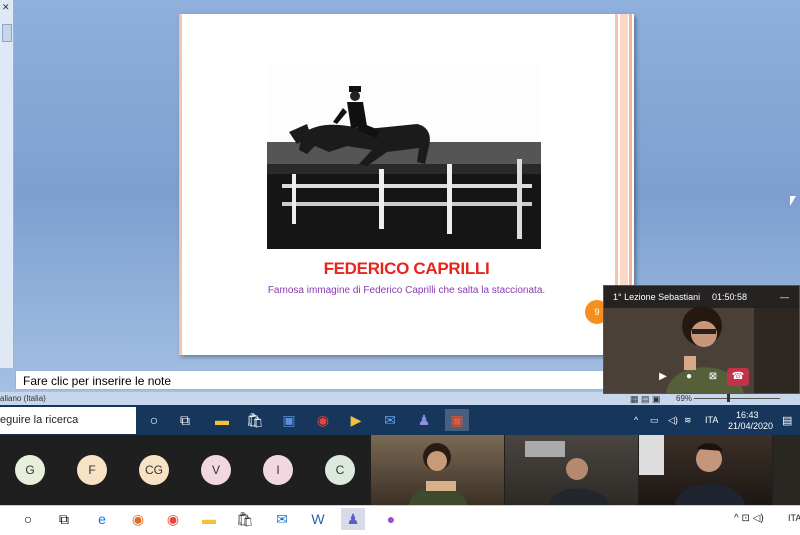 The height and width of the screenshot is (535, 800). What do you see at coordinates (138, 519) in the screenshot?
I see `firefox-icon: ◉` at bounding box center [138, 519].